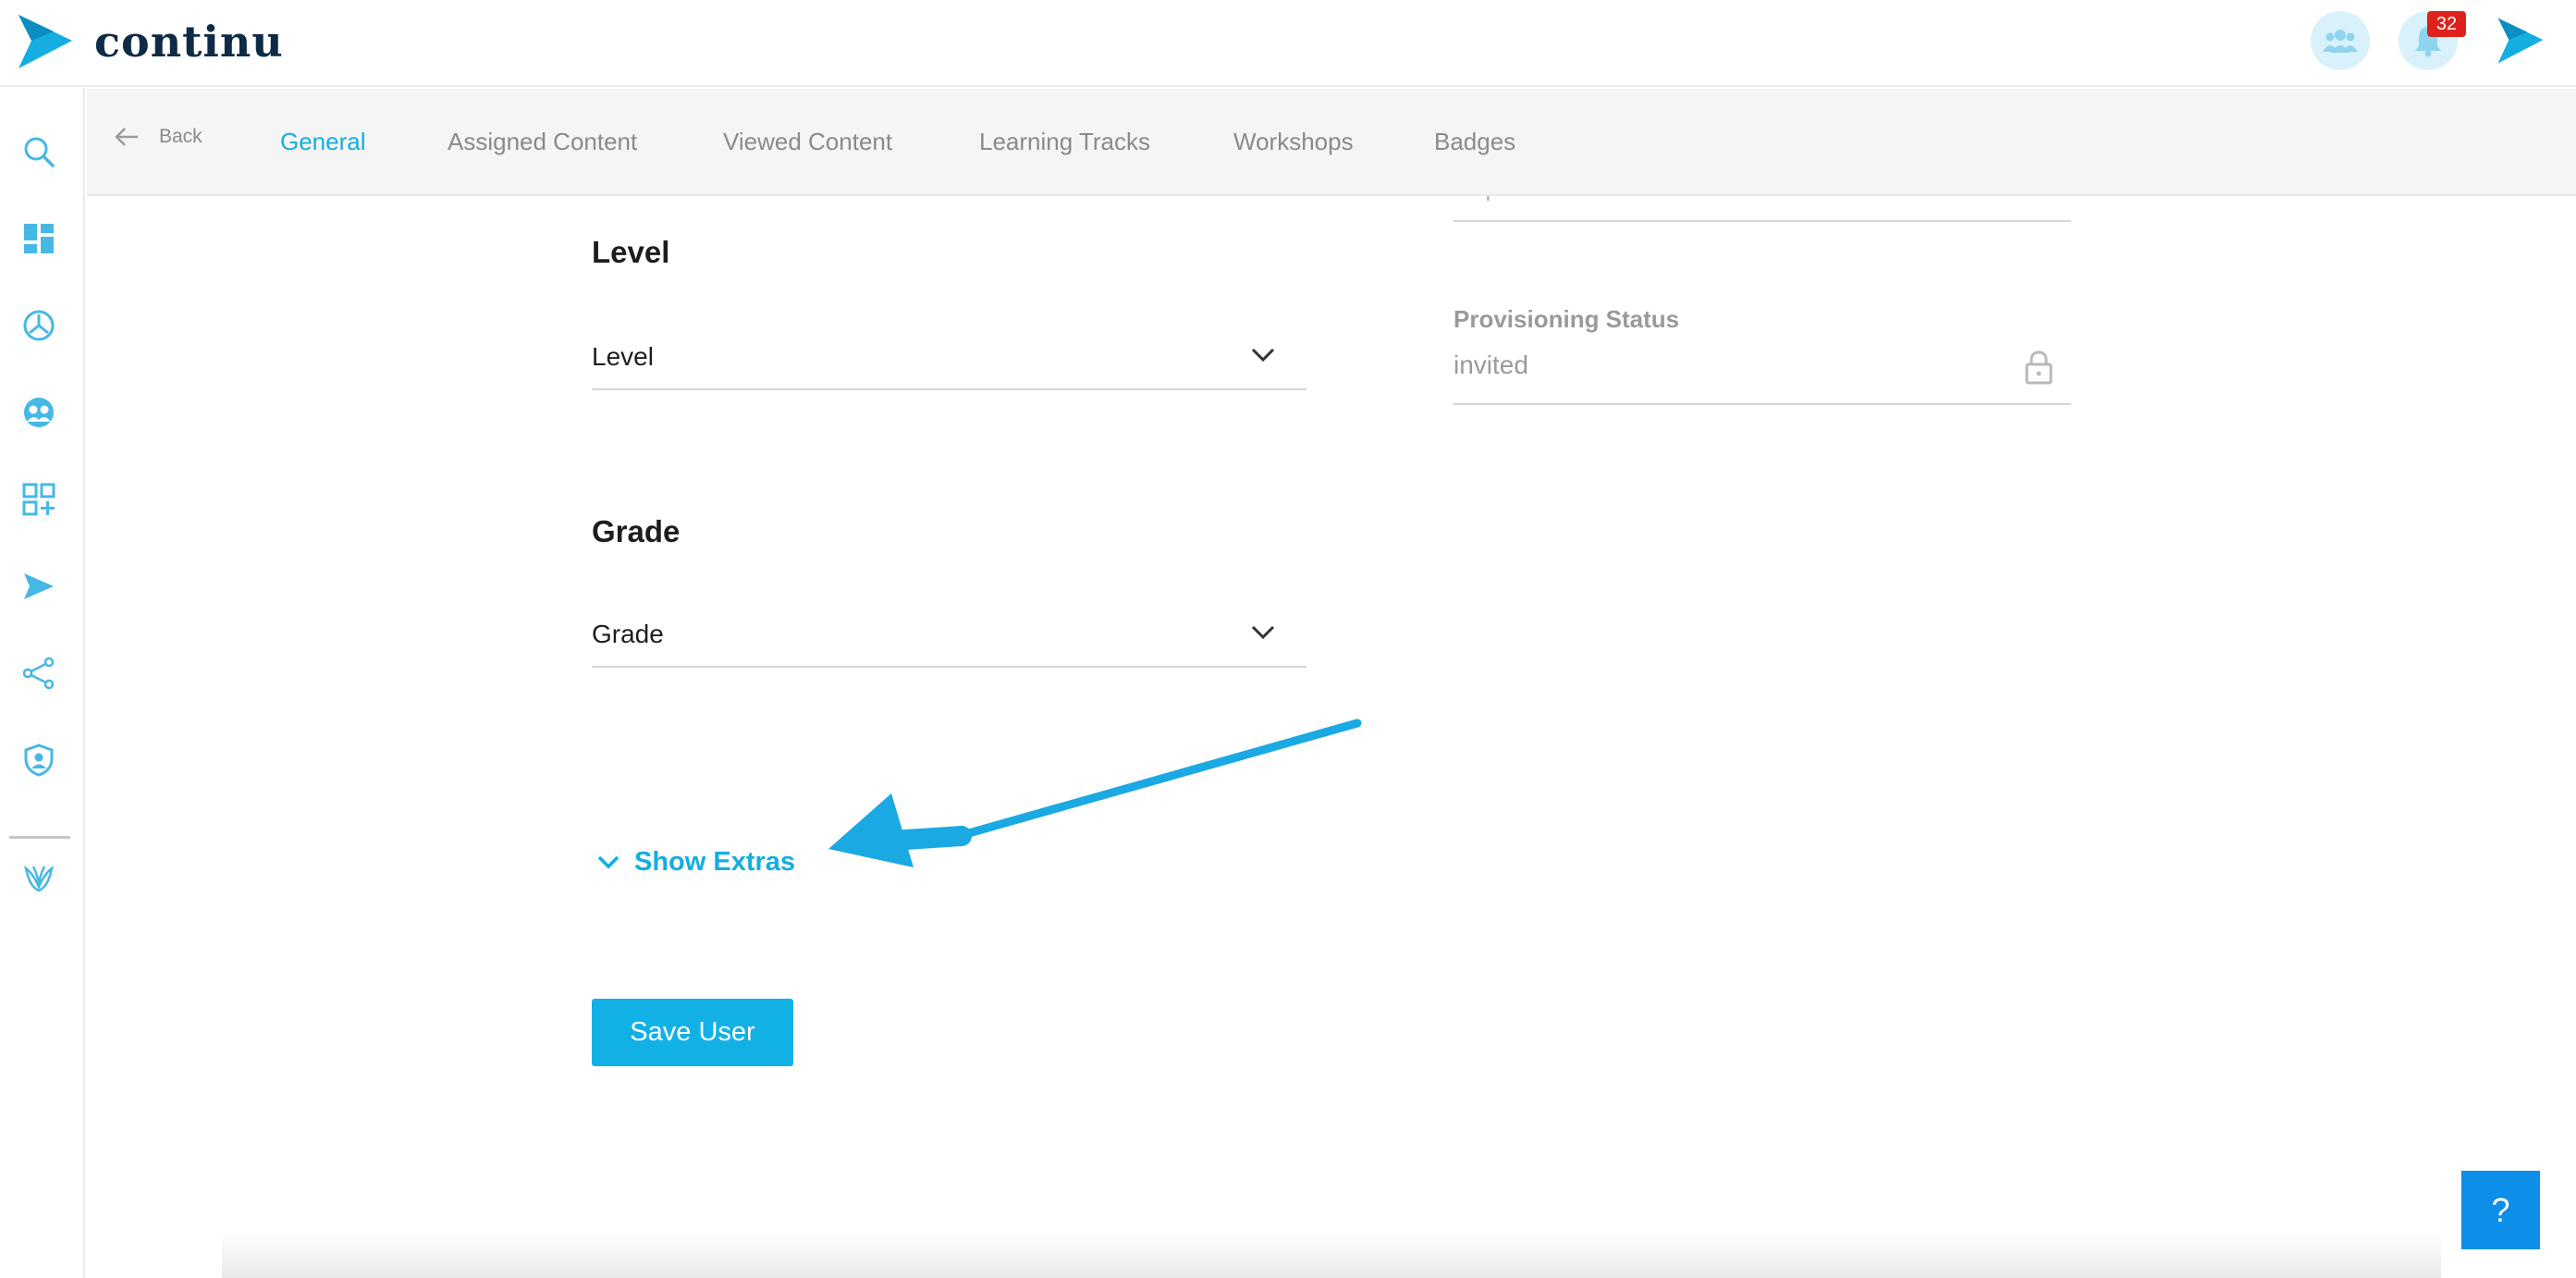 This screenshot has height=1278, width=2576. Describe the element at coordinates (323, 142) in the screenshot. I see `tab-general: General` at that location.